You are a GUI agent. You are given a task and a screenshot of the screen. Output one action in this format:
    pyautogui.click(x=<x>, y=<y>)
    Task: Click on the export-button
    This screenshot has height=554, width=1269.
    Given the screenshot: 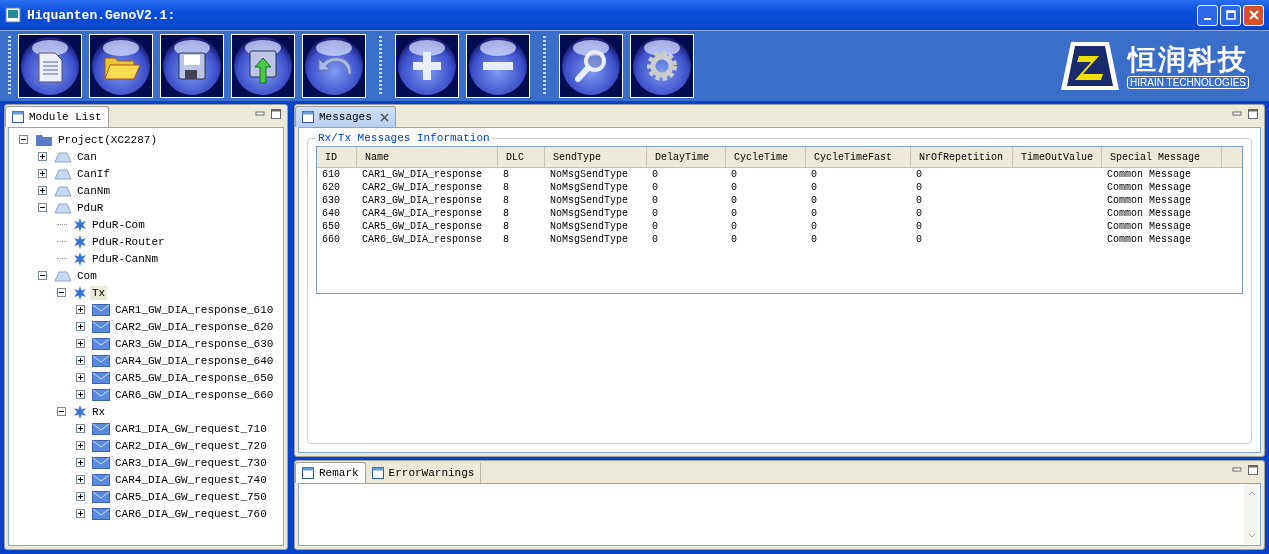 What is the action you would take?
    pyautogui.click(x=263, y=66)
    